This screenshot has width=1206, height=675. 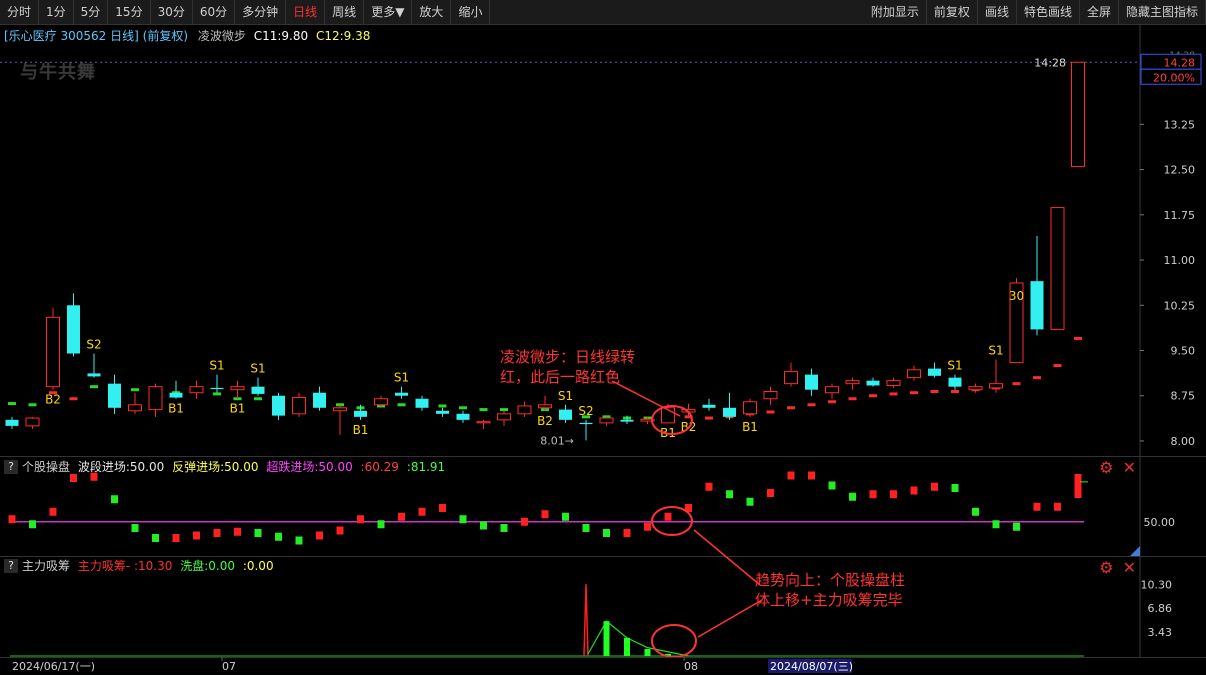 I want to click on annotation-2-line-1: 体上移+主力吸筹完毕, so click(x=829, y=600).